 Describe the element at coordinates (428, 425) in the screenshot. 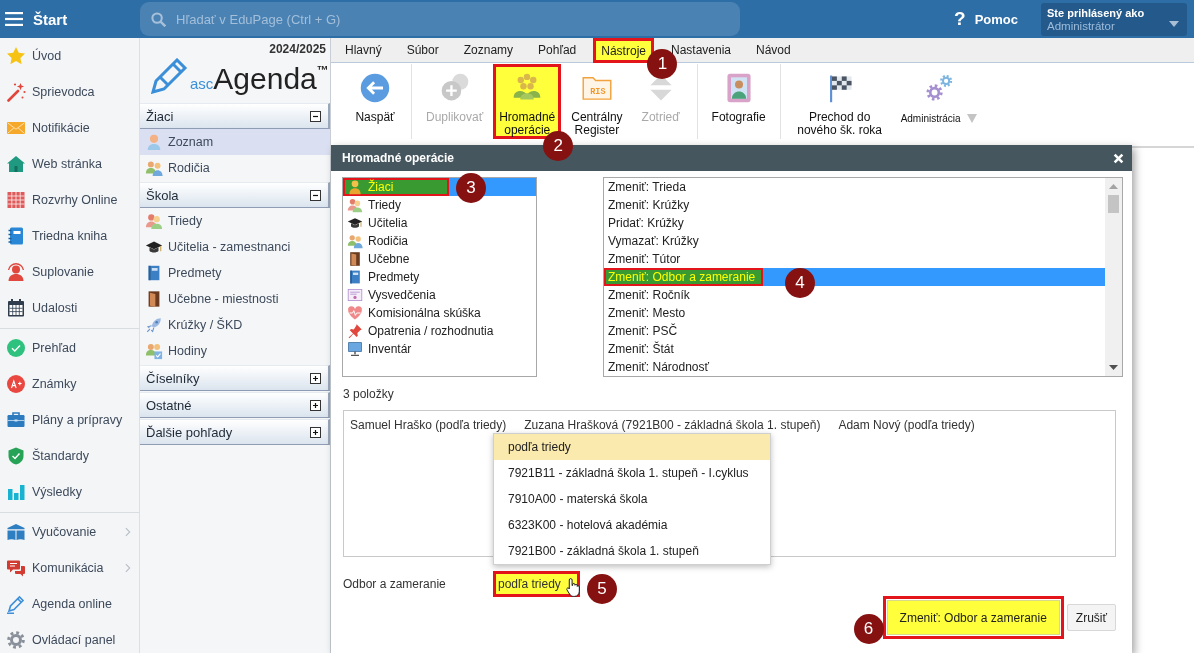

I see `selected-item: Samuel Hraško (podľa triedy)` at that location.